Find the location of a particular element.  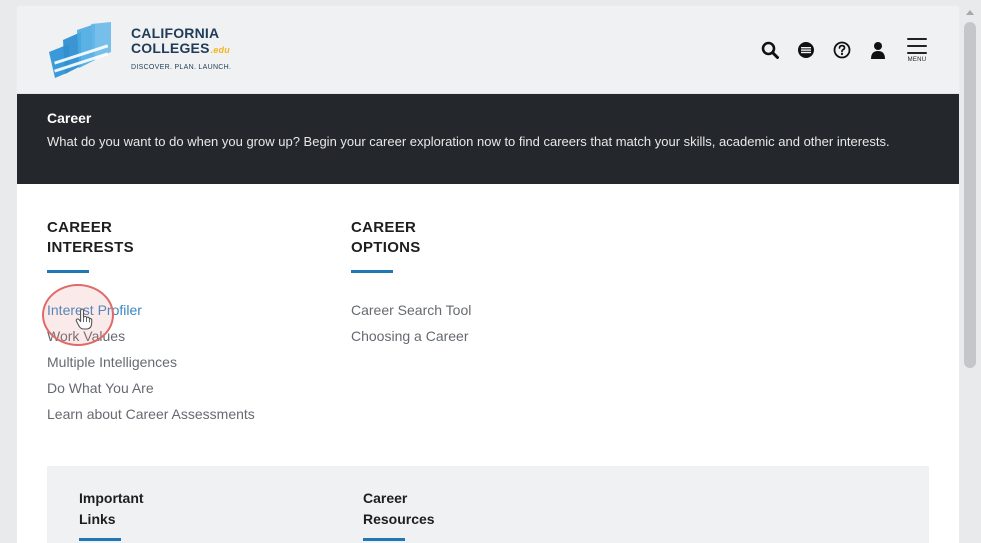

search-icon is located at coordinates (770, 50).